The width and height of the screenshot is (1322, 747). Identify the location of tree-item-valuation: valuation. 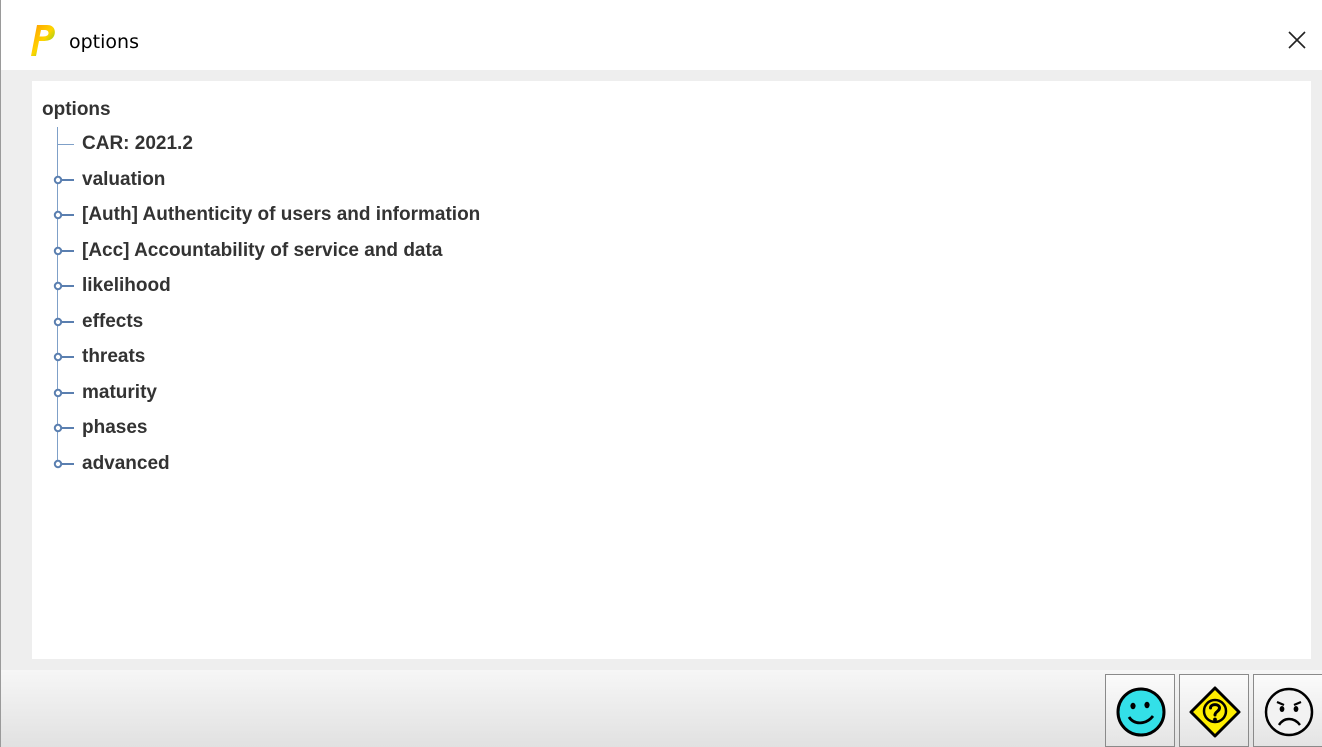
(398, 181).